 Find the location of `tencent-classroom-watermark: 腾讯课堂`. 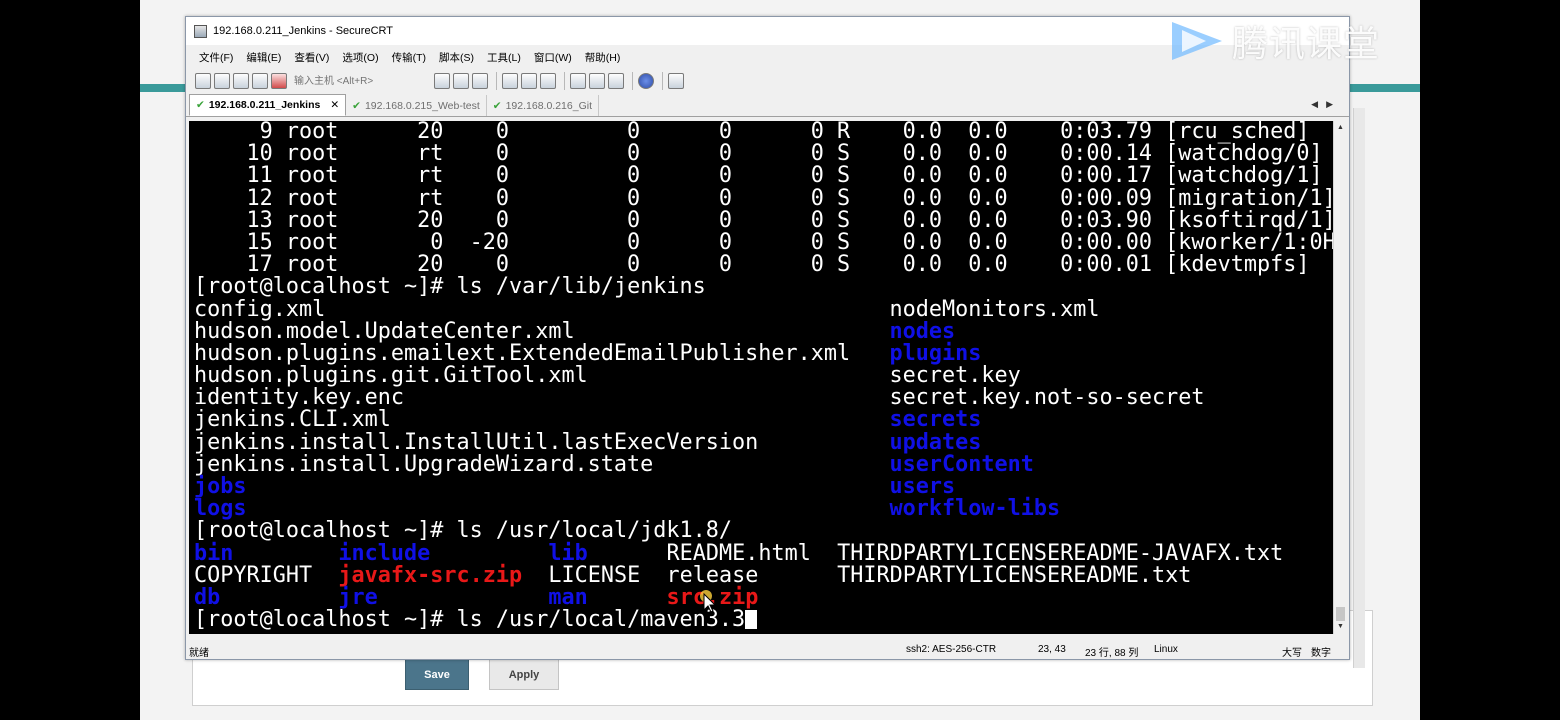

tencent-classroom-watermark: 腾讯课堂 is located at coordinates (1274, 41).